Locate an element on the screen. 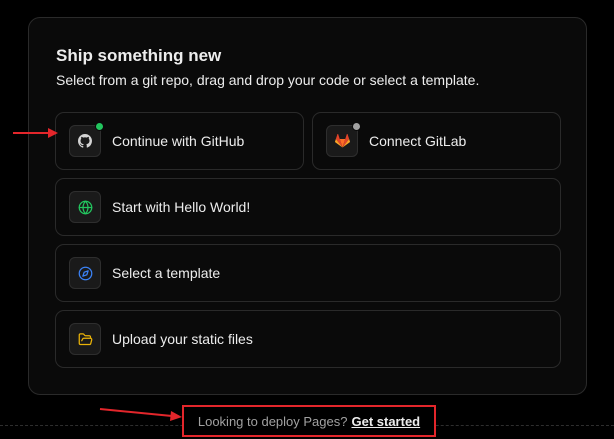 The width and height of the screenshot is (614, 439). folder-icon-box is located at coordinates (85, 339).